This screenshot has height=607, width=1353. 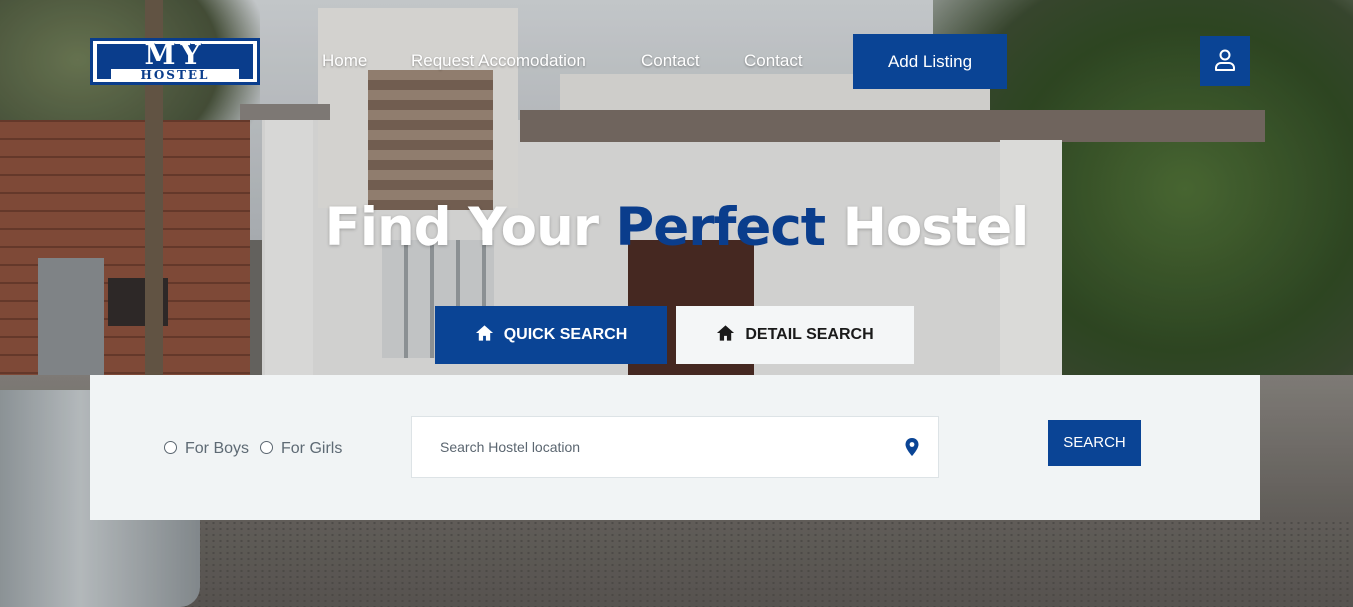 I want to click on add-listing-button: Add Listing, so click(x=930, y=61).